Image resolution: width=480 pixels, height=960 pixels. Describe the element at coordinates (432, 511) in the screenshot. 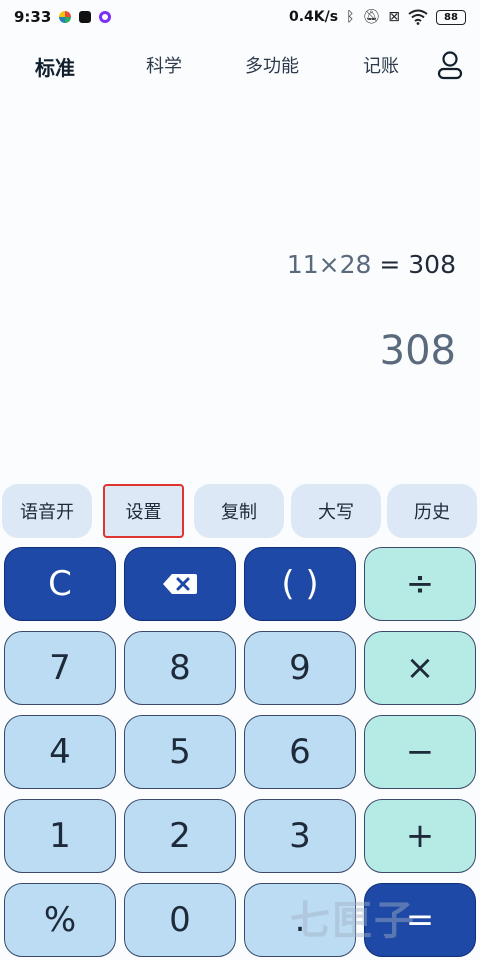

I see `history-button: 历史` at that location.